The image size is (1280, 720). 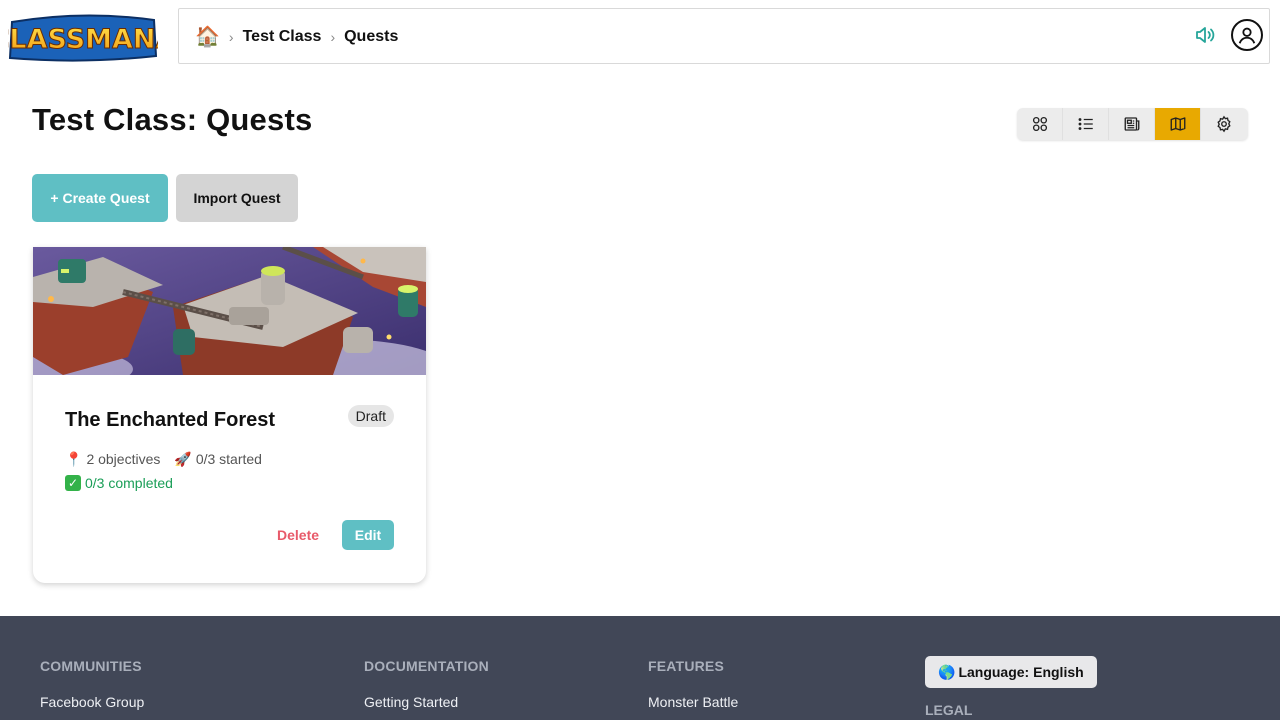 What do you see at coordinates (1021, 672) in the screenshot?
I see `language-label: Language: English` at bounding box center [1021, 672].